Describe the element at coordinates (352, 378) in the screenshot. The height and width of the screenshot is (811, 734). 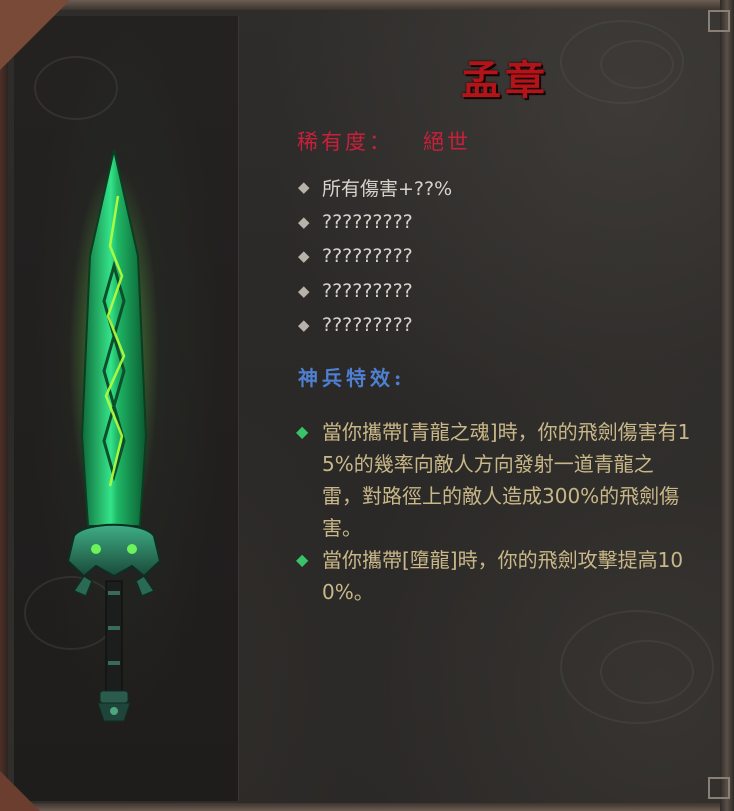
I see `effects-title: 神兵特效:` at that location.